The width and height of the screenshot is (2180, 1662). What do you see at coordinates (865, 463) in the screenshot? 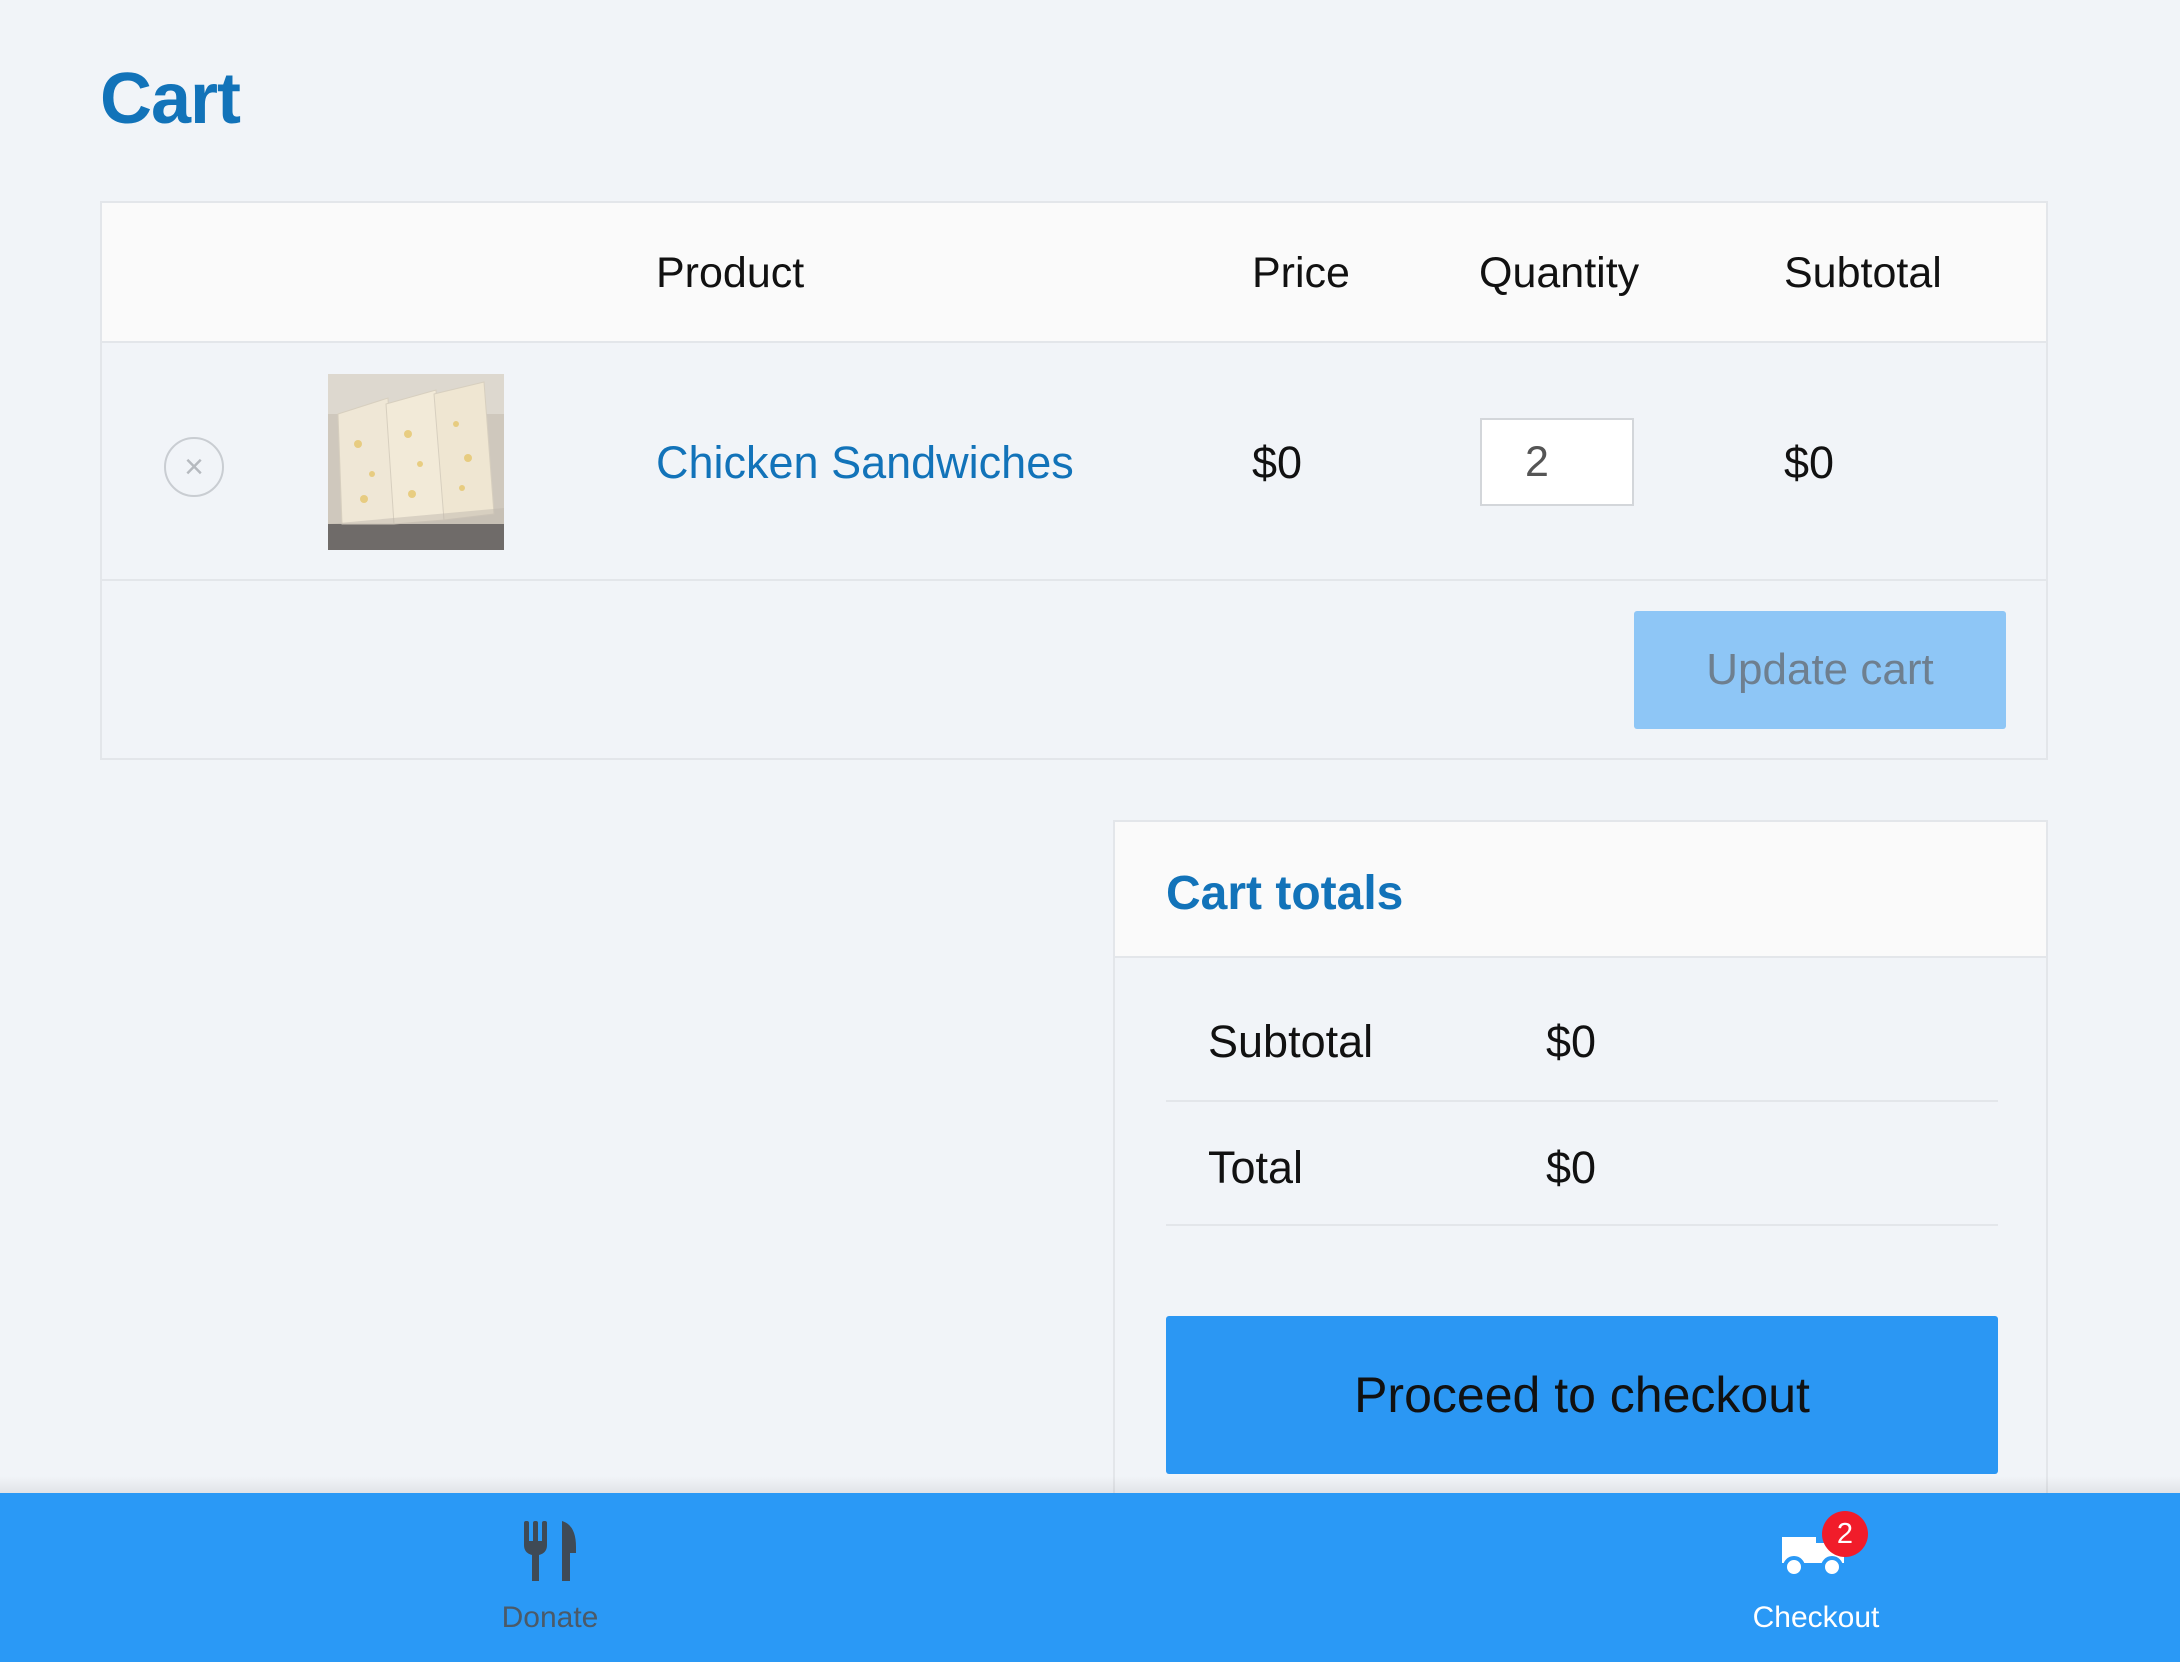
I see `product-name-link: Chicken Sandwiches` at bounding box center [865, 463].